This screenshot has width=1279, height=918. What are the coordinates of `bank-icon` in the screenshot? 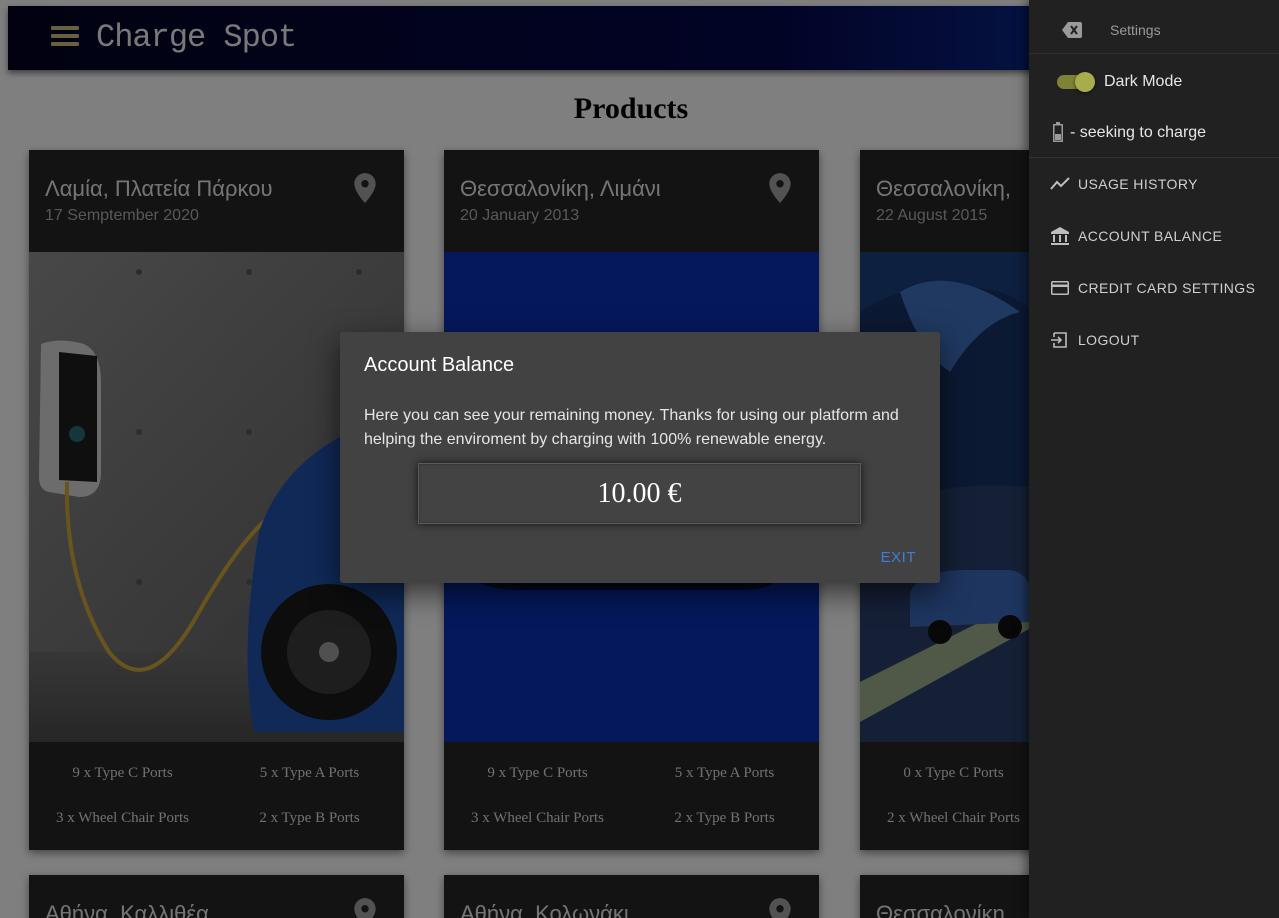 It's located at (1060, 236).